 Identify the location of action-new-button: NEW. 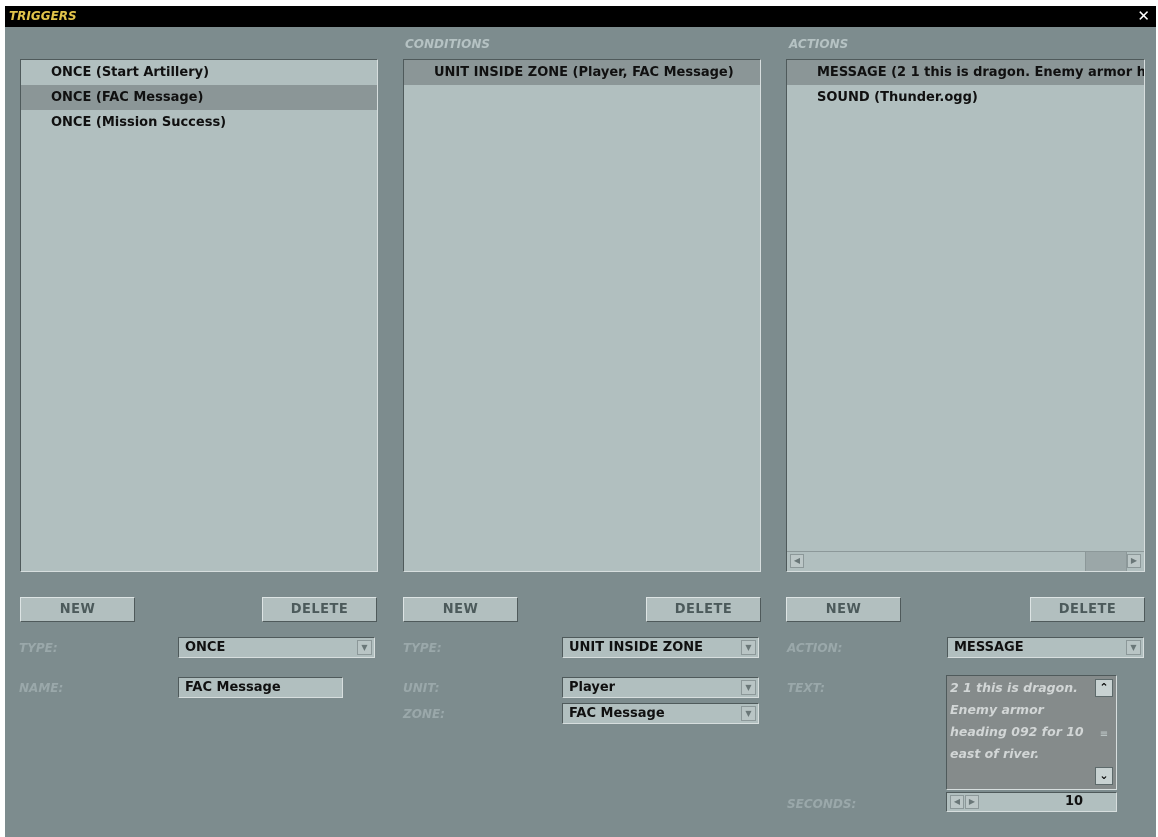
(843, 609).